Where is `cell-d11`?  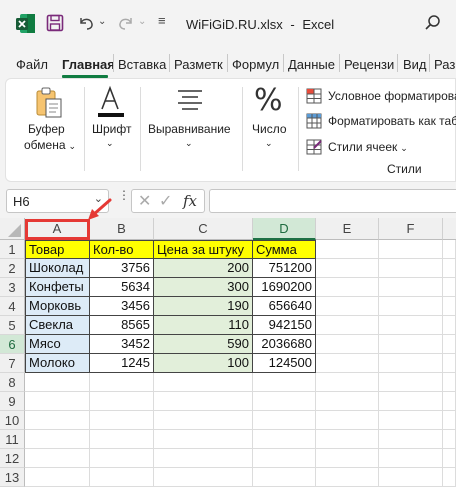
cell-d11 is located at coordinates (284, 439).